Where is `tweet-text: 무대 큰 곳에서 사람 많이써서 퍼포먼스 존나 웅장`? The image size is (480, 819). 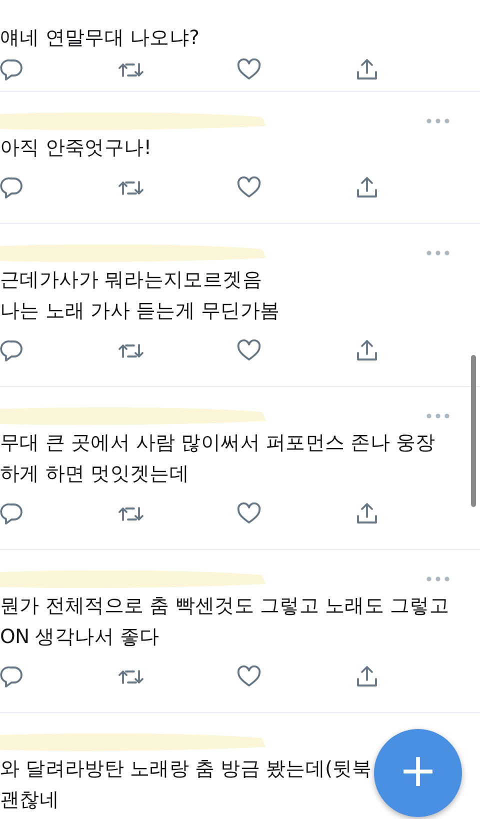 tweet-text: 무대 큰 곳에서 사람 많이써서 퍼포먼스 존나 웅장 is located at coordinates (218, 443).